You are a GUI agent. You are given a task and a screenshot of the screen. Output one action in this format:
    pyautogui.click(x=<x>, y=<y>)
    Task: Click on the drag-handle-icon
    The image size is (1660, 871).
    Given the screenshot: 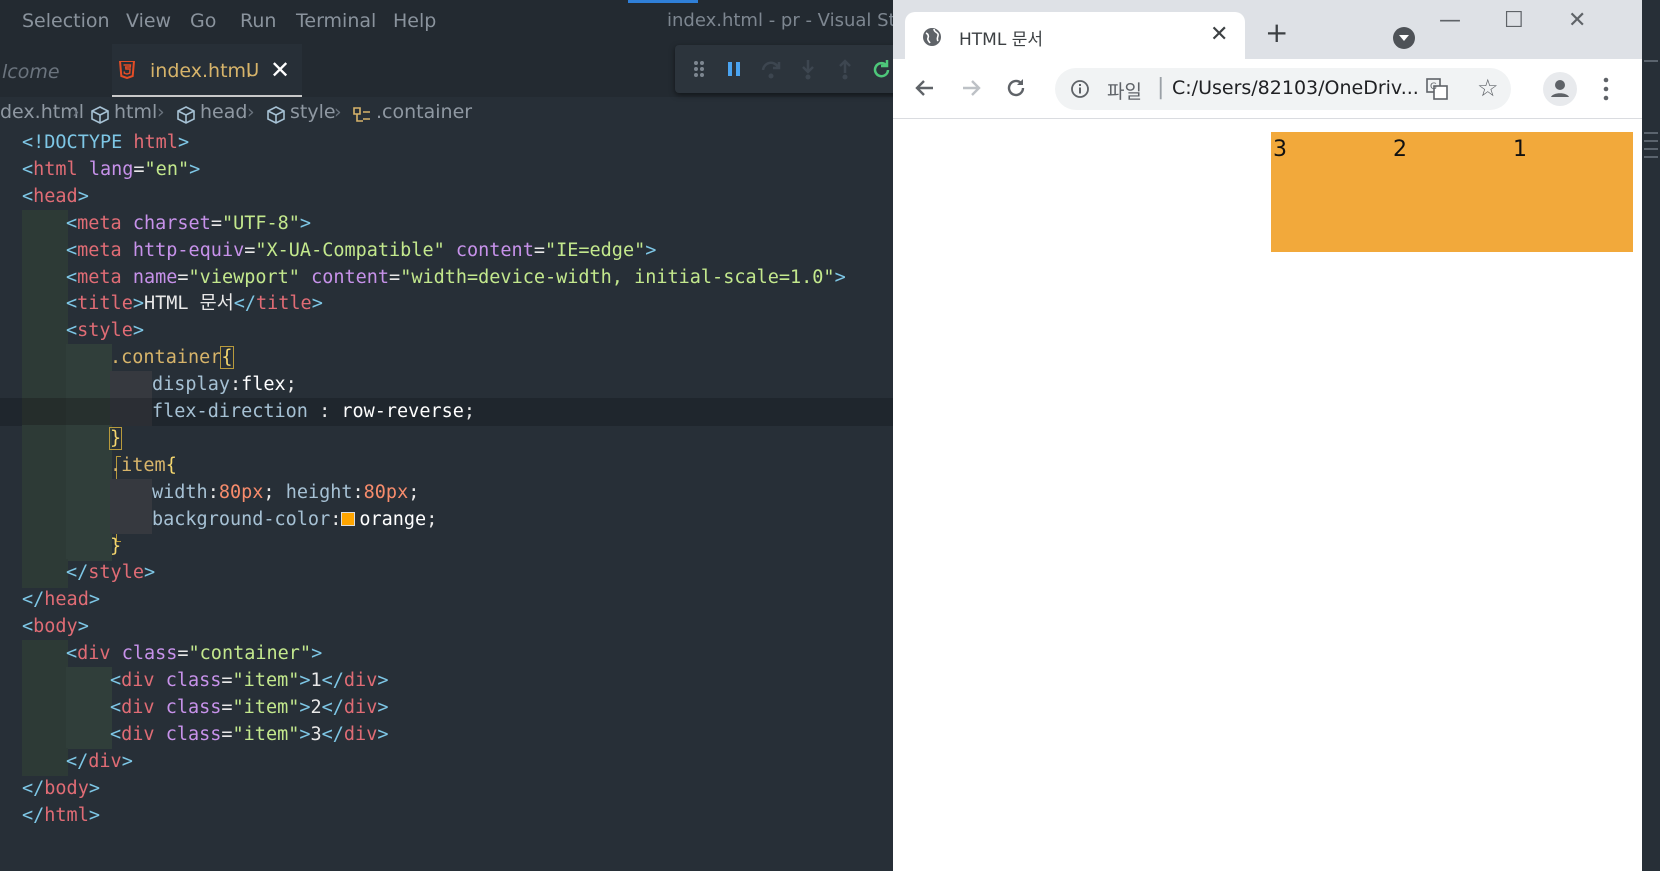 What is the action you would take?
    pyautogui.click(x=699, y=69)
    